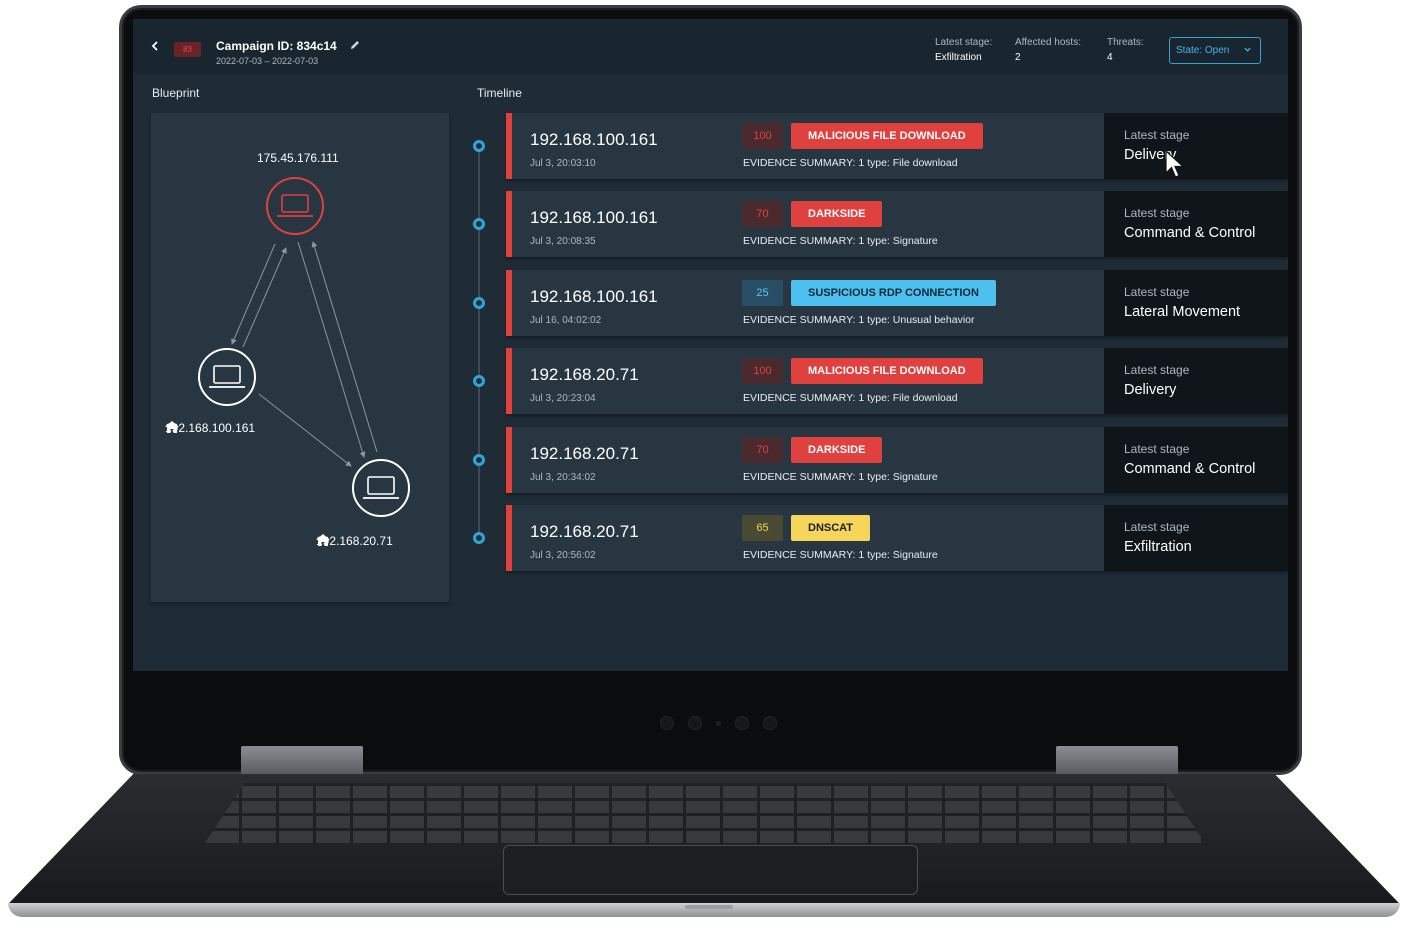 This screenshot has width=1401, height=929. What do you see at coordinates (354, 541) in the screenshot?
I see `host-b-label: 192.168.20.71` at bounding box center [354, 541].